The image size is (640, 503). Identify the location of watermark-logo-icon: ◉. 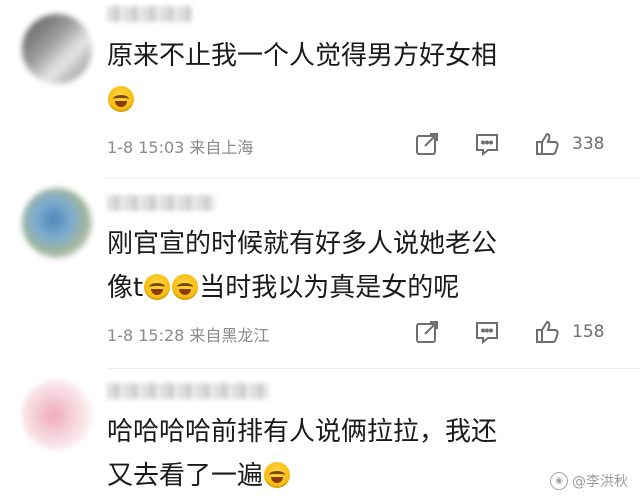
(559, 481).